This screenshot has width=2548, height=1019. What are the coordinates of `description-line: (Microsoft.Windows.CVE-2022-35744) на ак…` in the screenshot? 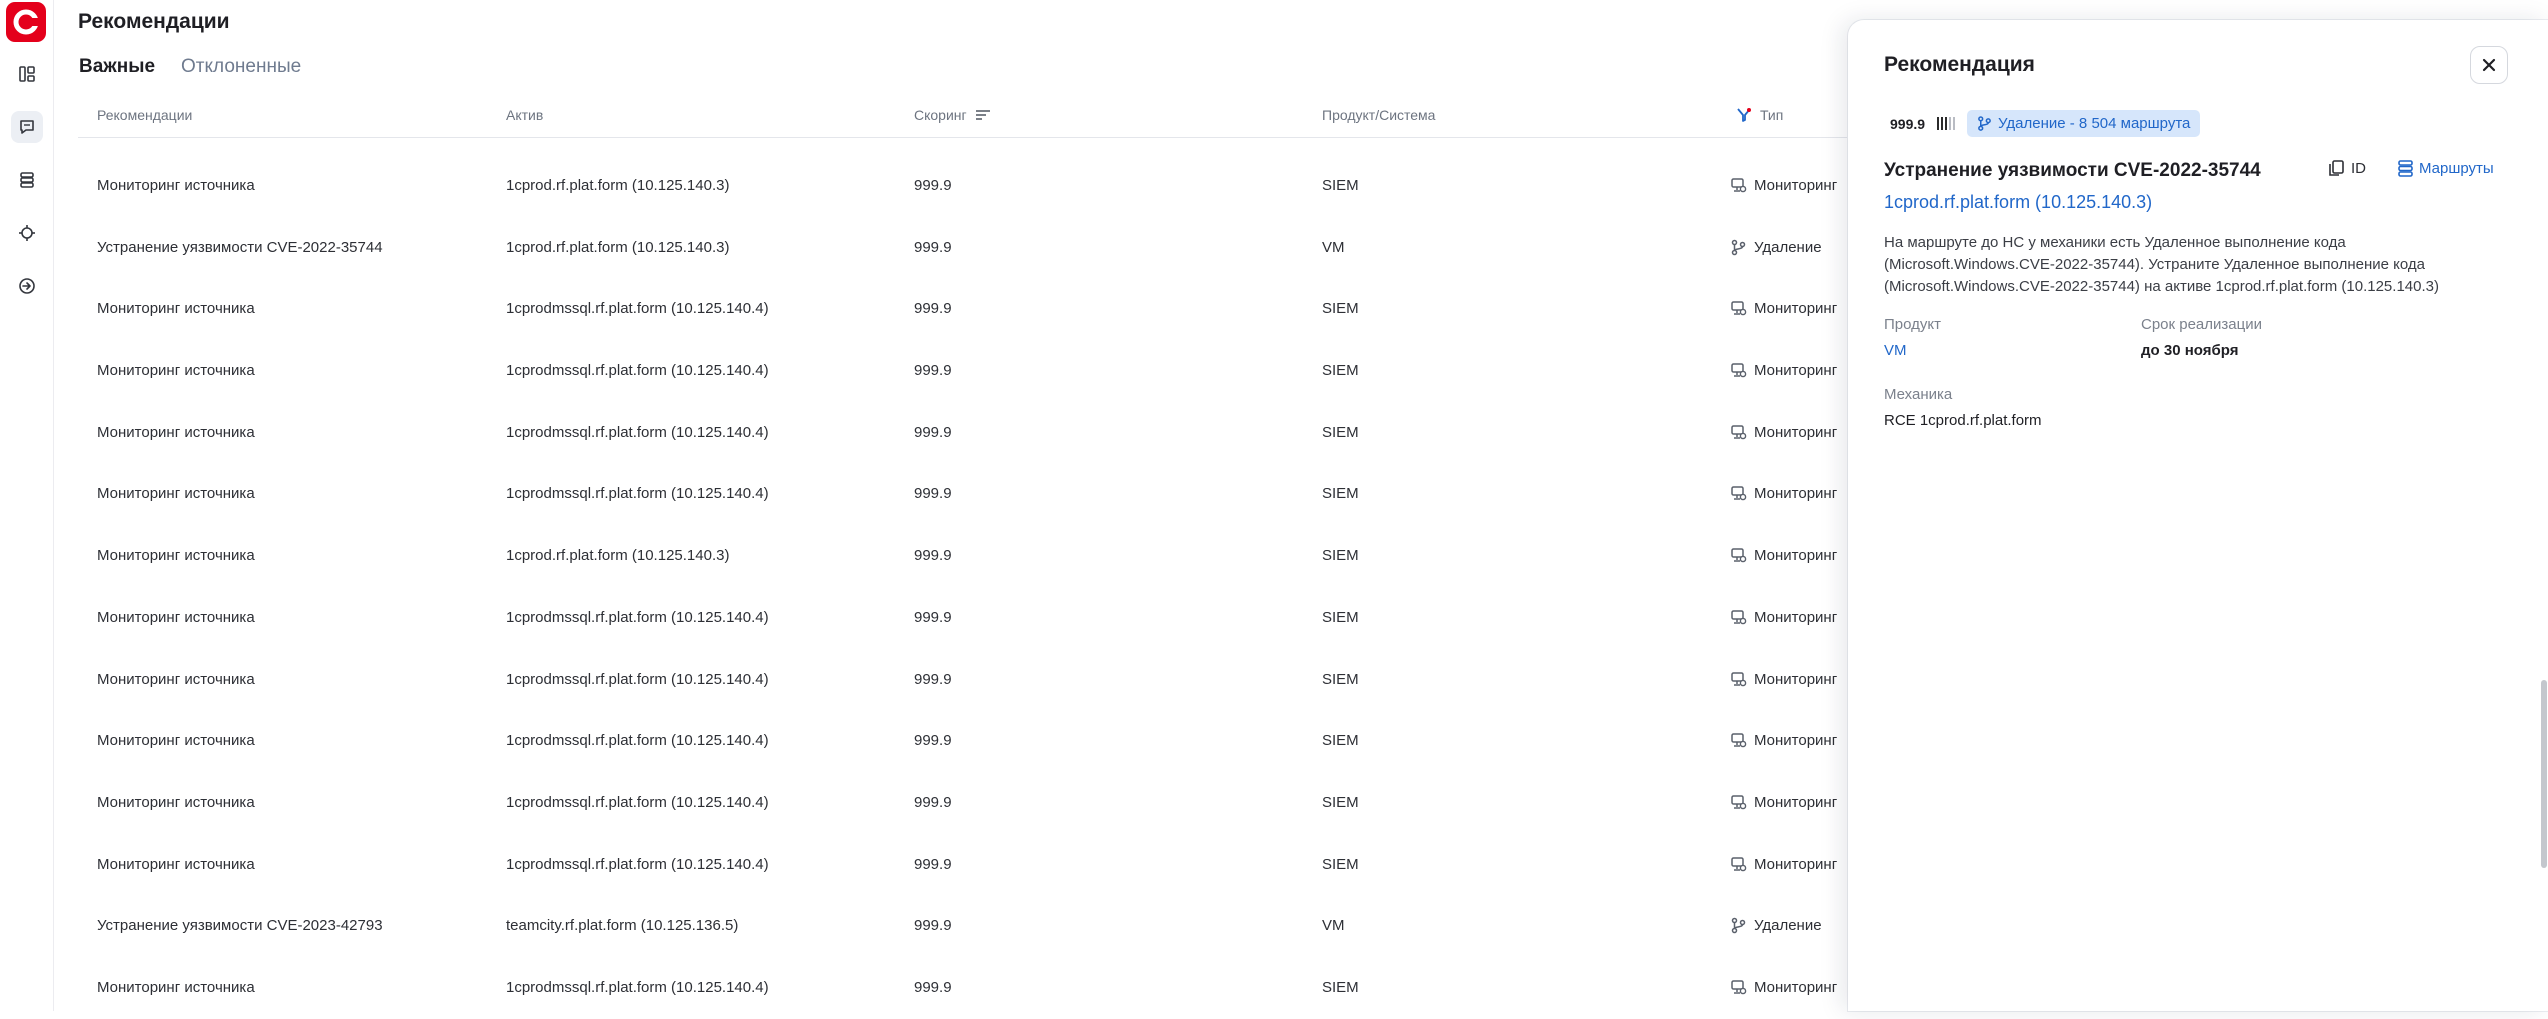 It's located at (2161, 286).